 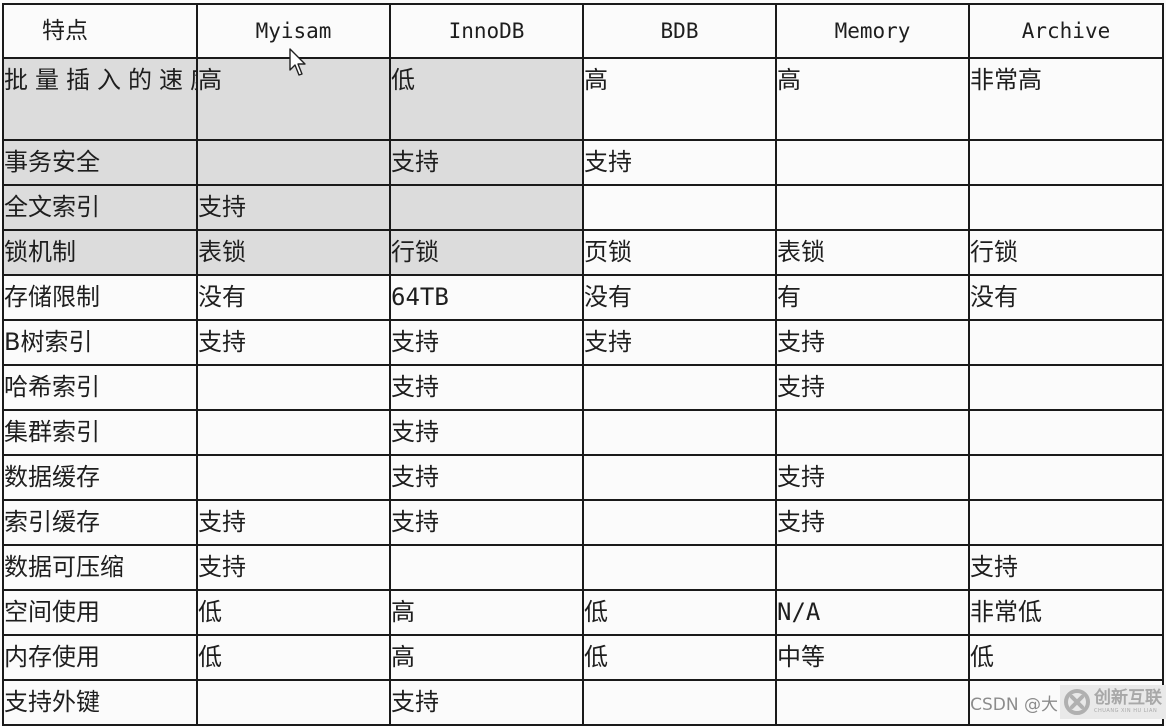 I want to click on table-row: 存储限制 没有 64TB 没有有没有, so click(x=583, y=297).